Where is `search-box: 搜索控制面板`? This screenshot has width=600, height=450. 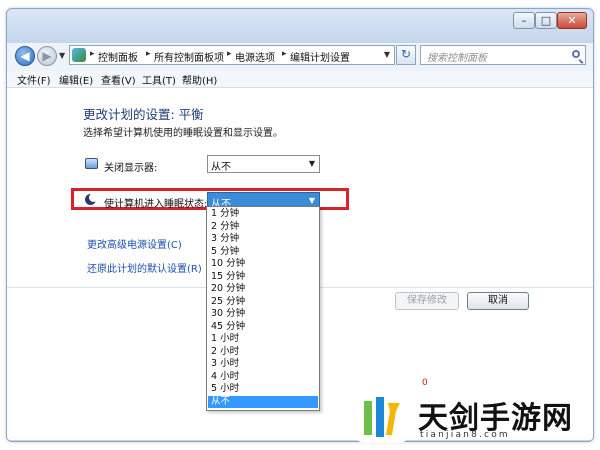 search-box: 搜索控制面板 is located at coordinates (503, 55).